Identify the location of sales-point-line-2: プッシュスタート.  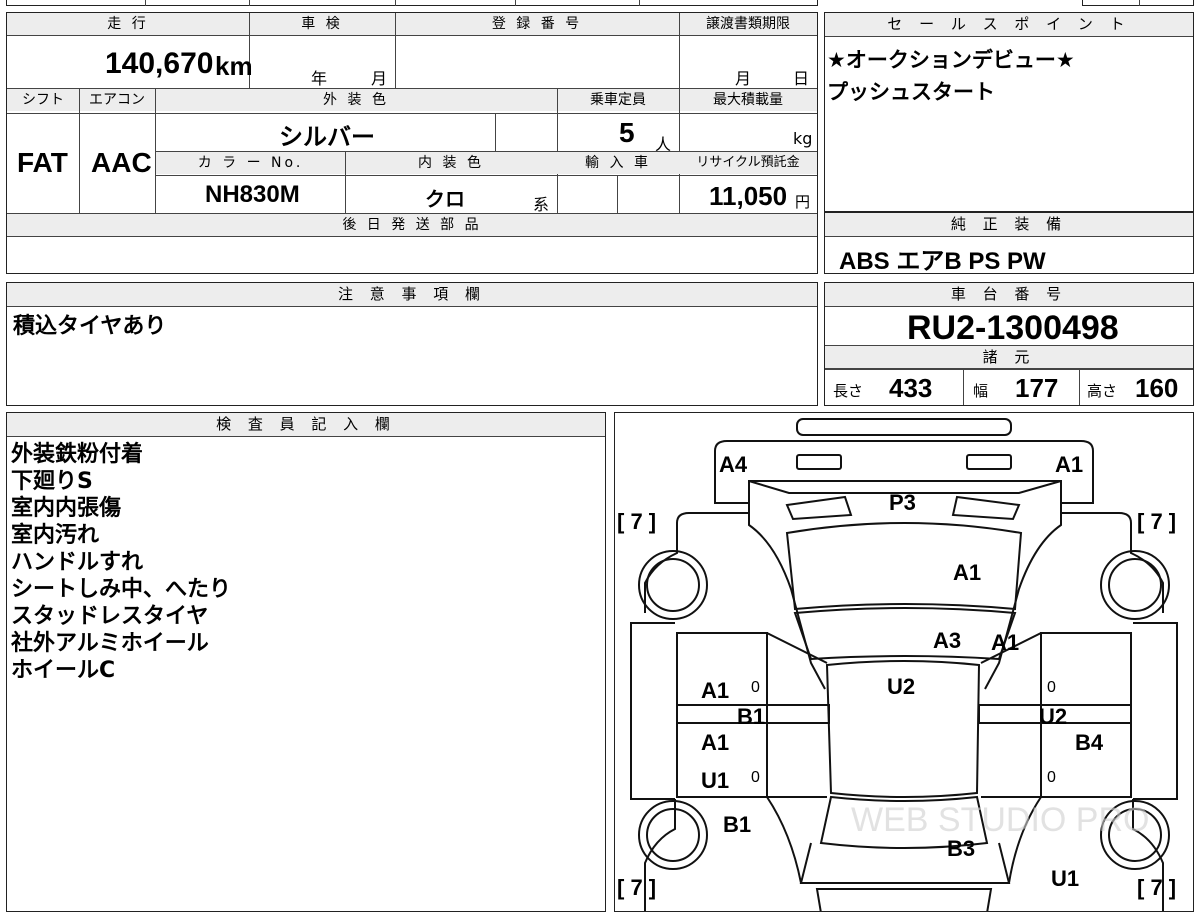
(911, 92).